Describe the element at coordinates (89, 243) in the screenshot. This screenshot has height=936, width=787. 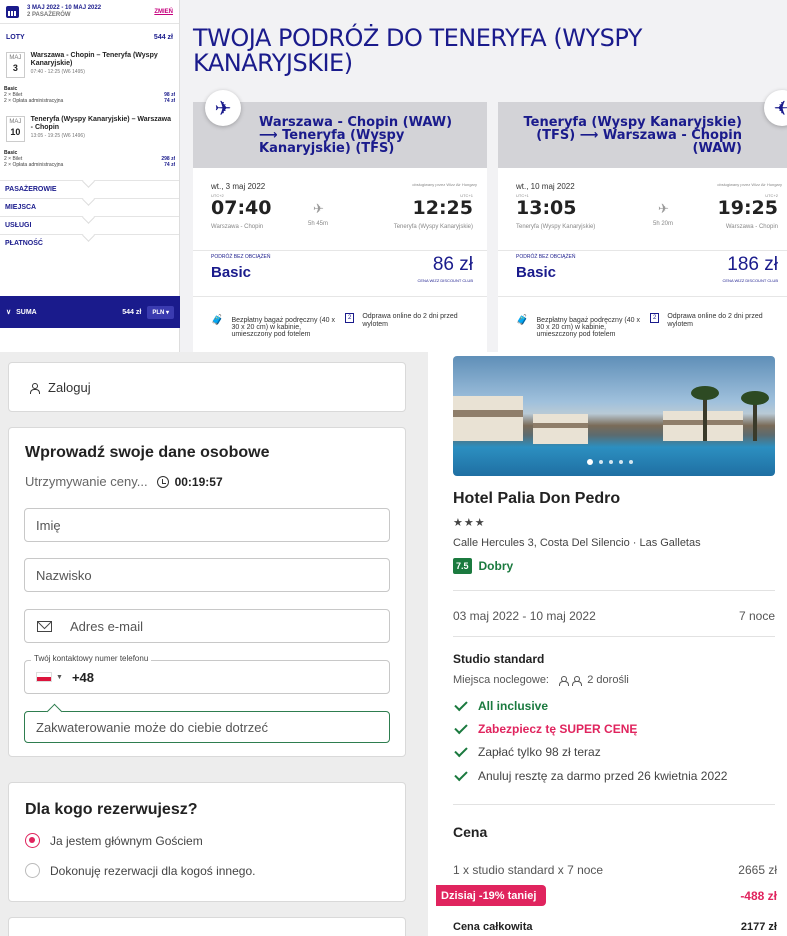
I see `section-payment: PŁATNOŚĆ` at that location.